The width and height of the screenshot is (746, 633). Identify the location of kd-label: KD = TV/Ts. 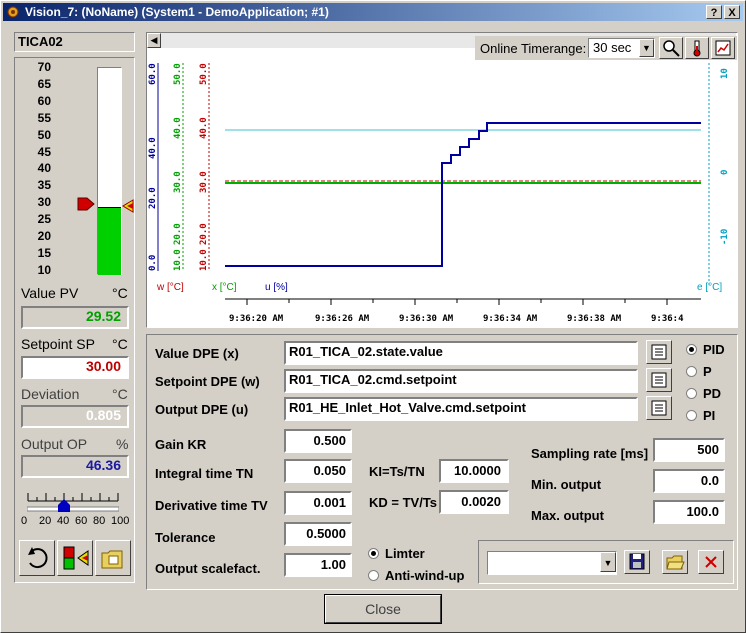
(403, 502).